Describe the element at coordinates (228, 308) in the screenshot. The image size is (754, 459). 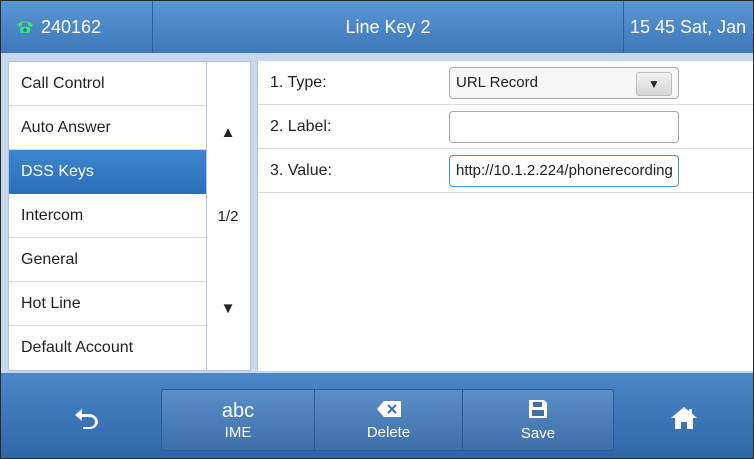
I see `scroll-down-icon: ▼` at that location.